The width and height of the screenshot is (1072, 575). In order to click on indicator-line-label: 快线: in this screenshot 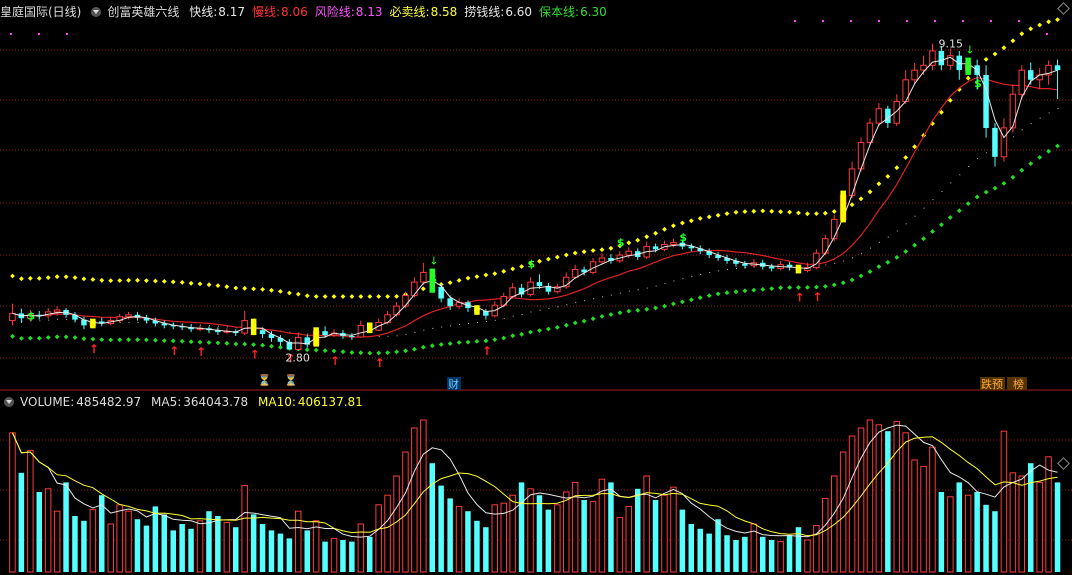, I will do `click(203, 12)`.